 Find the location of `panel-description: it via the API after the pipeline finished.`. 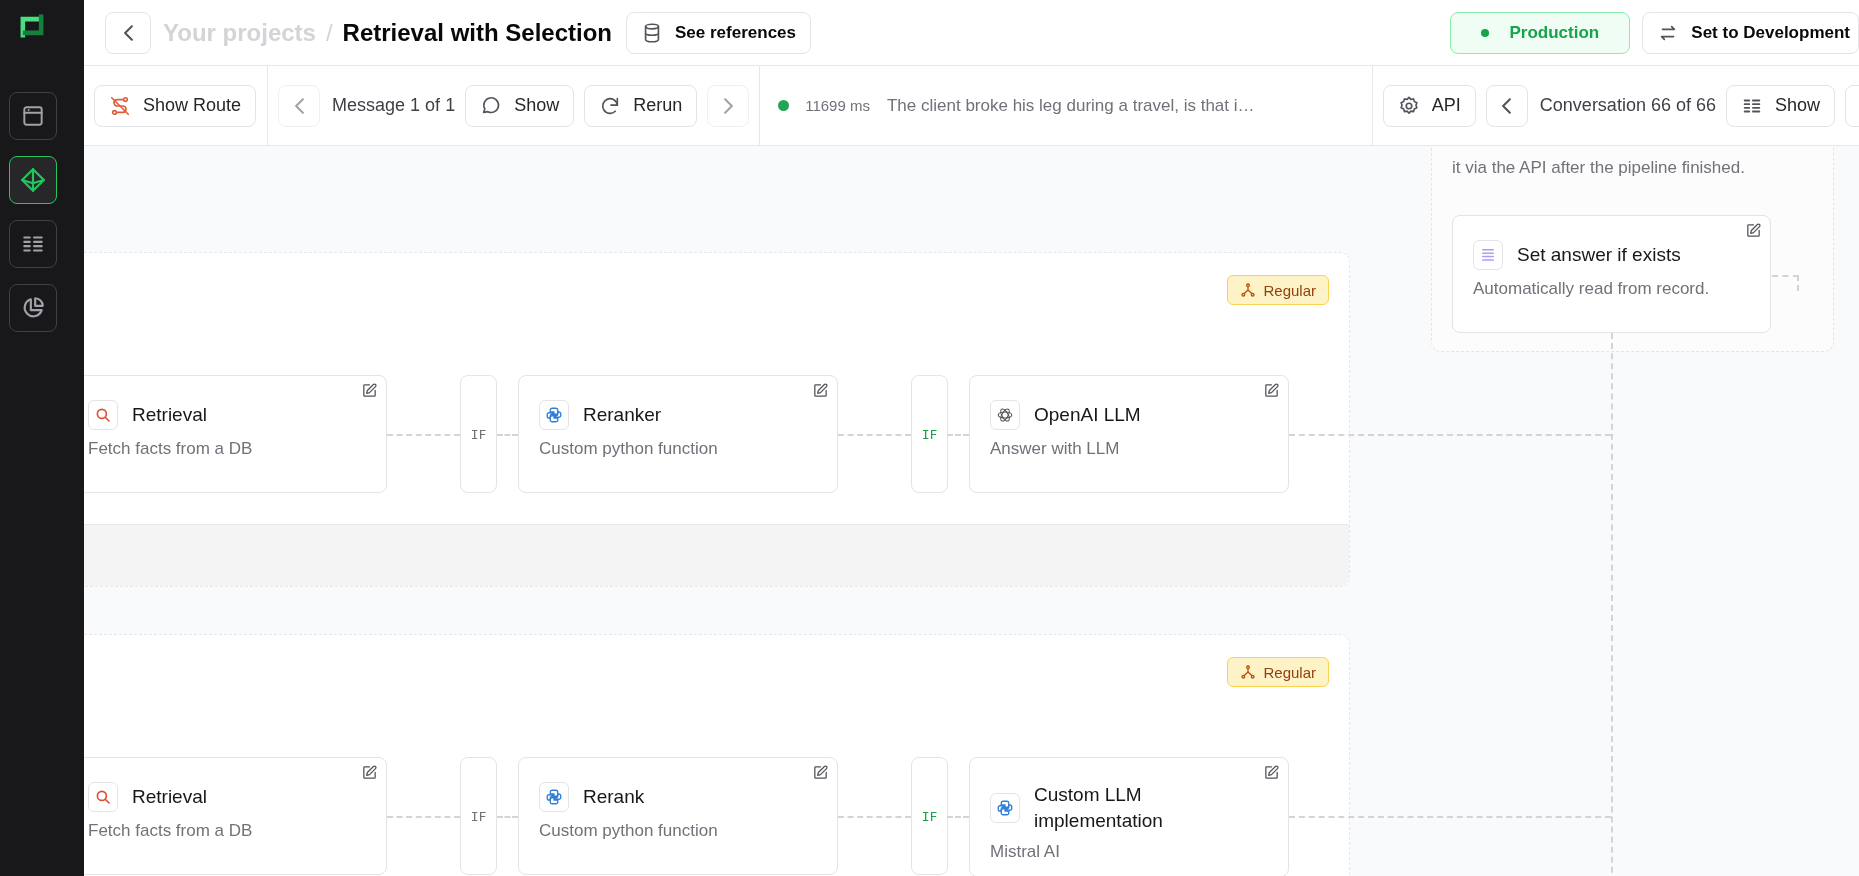

panel-description: it via the API after the pipeline finished. is located at coordinates (1599, 168).